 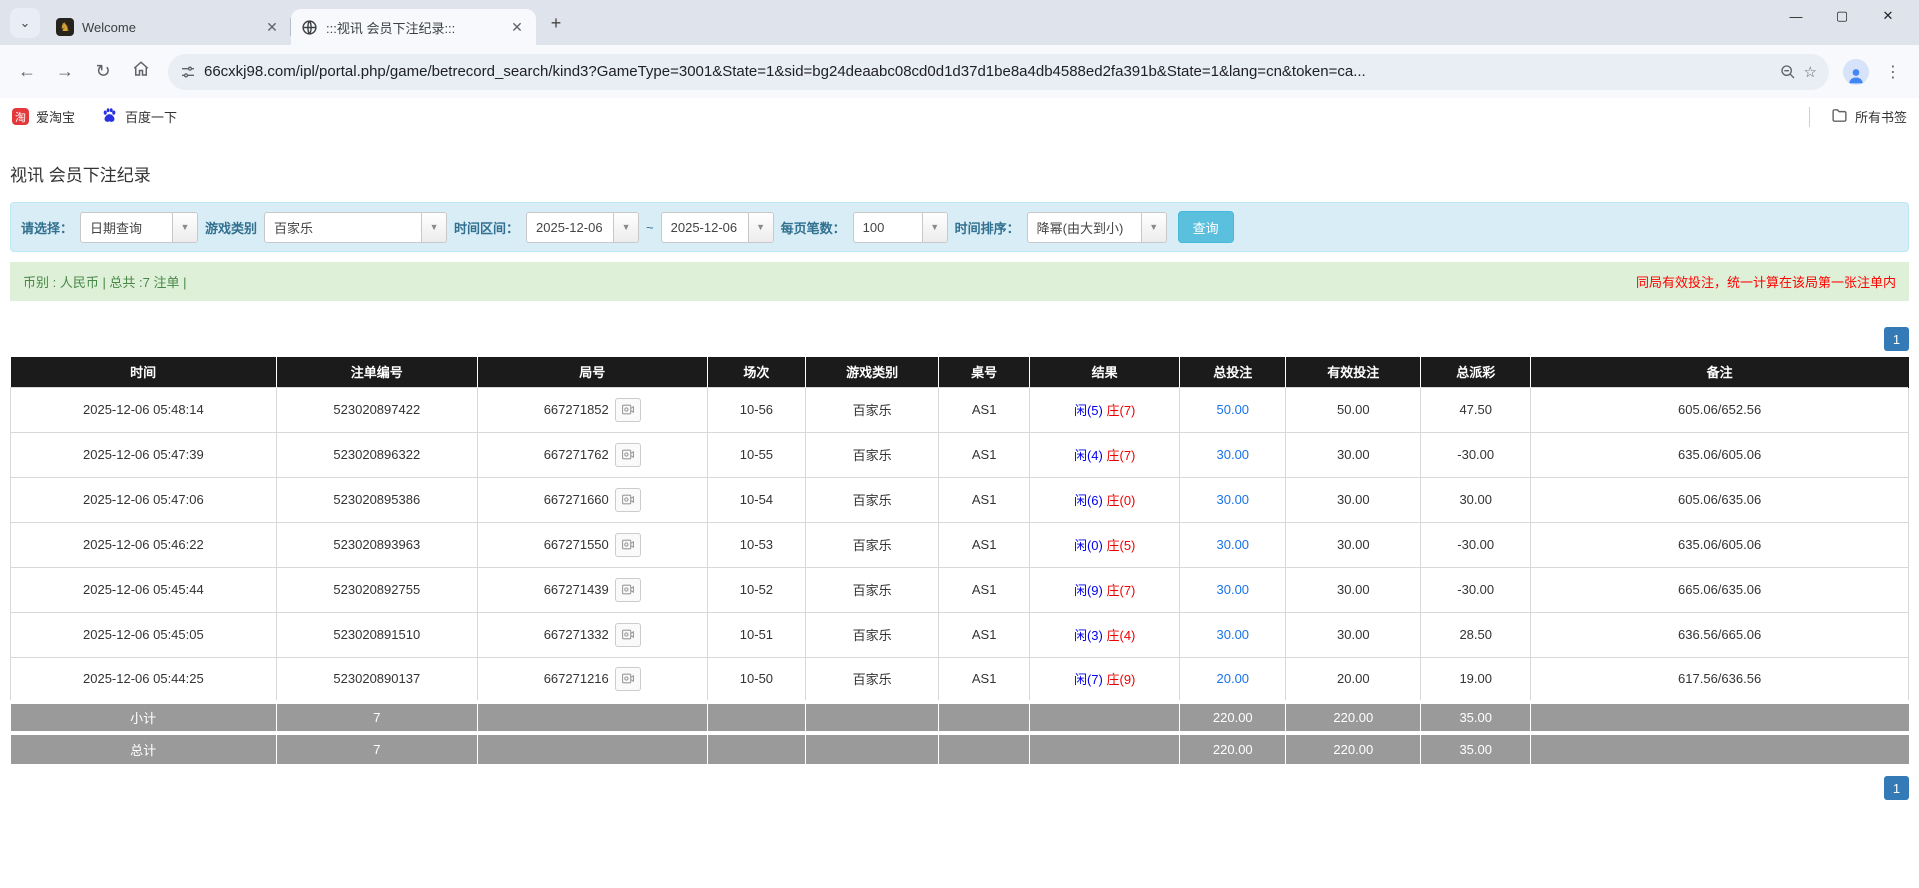 What do you see at coordinates (1719, 372) in the screenshot?
I see `col-remark: 备注` at bounding box center [1719, 372].